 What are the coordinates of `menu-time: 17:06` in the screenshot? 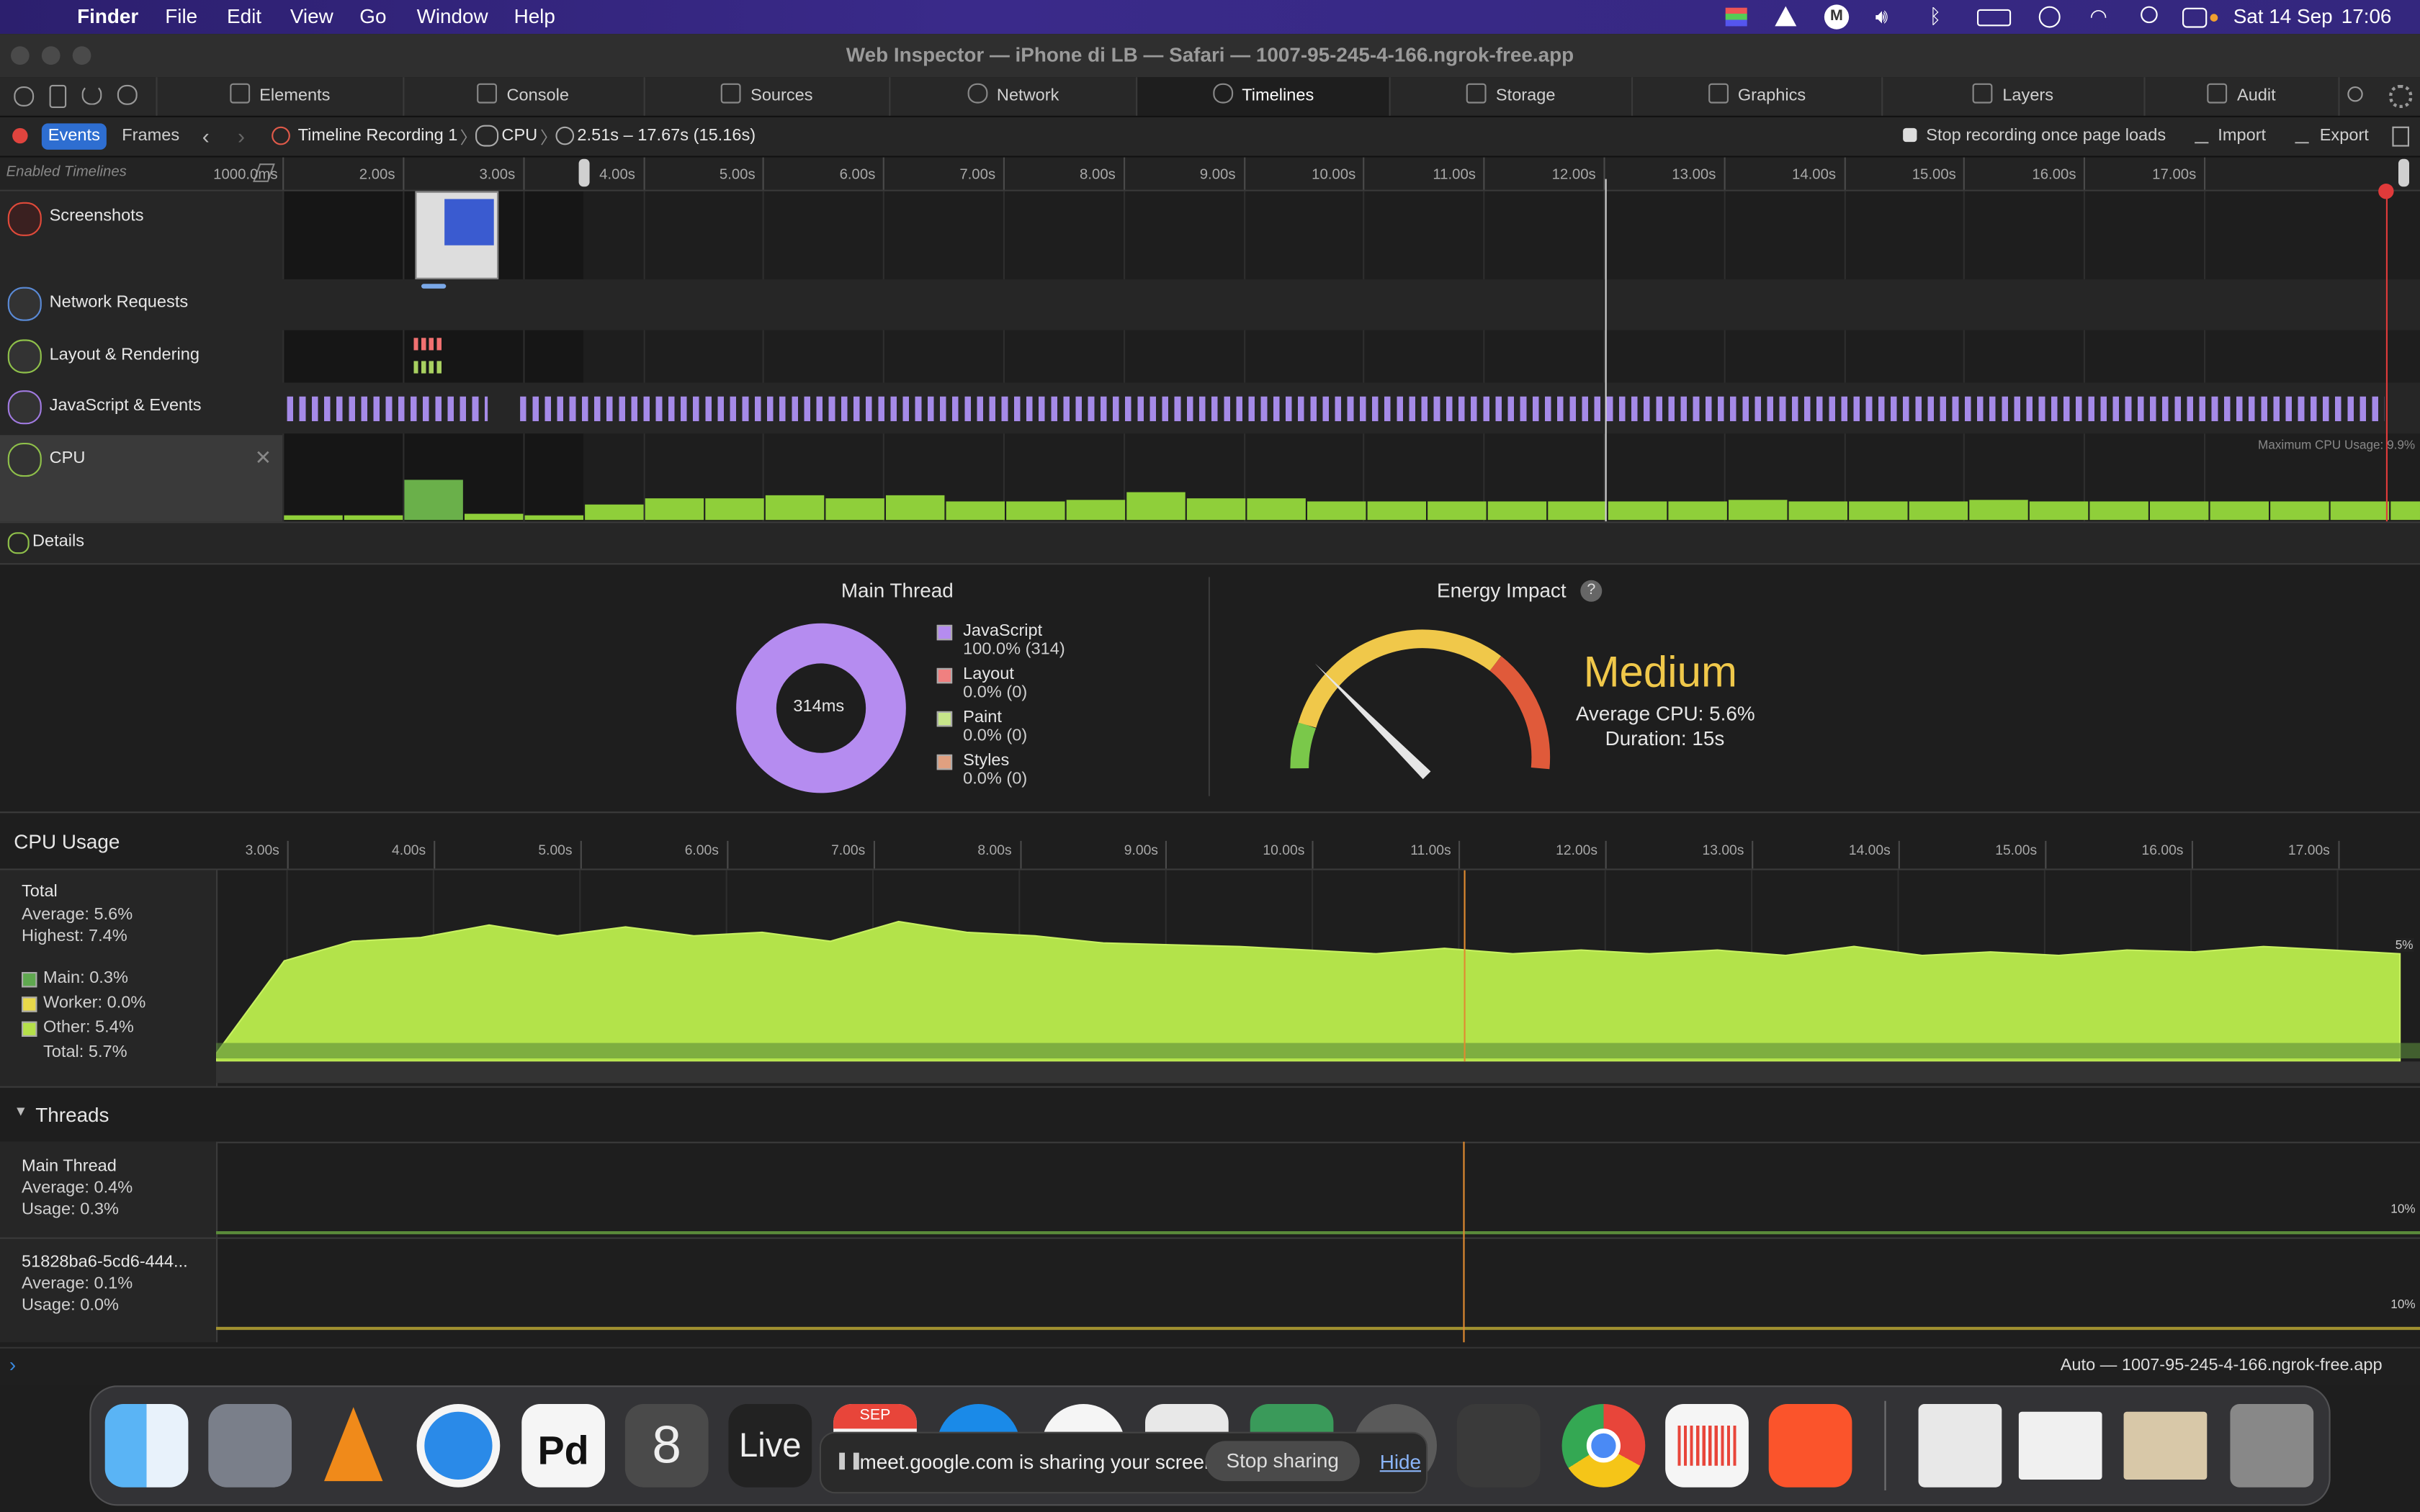 It's located at (2366, 15).